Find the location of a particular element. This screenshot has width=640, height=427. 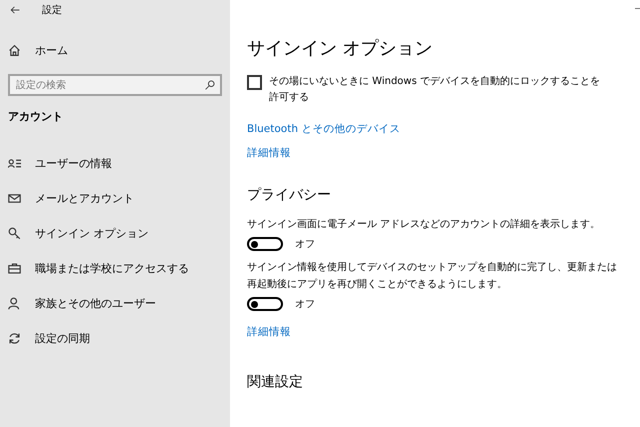

link: Bluetooth とその他のデバイス is located at coordinates (323, 129).